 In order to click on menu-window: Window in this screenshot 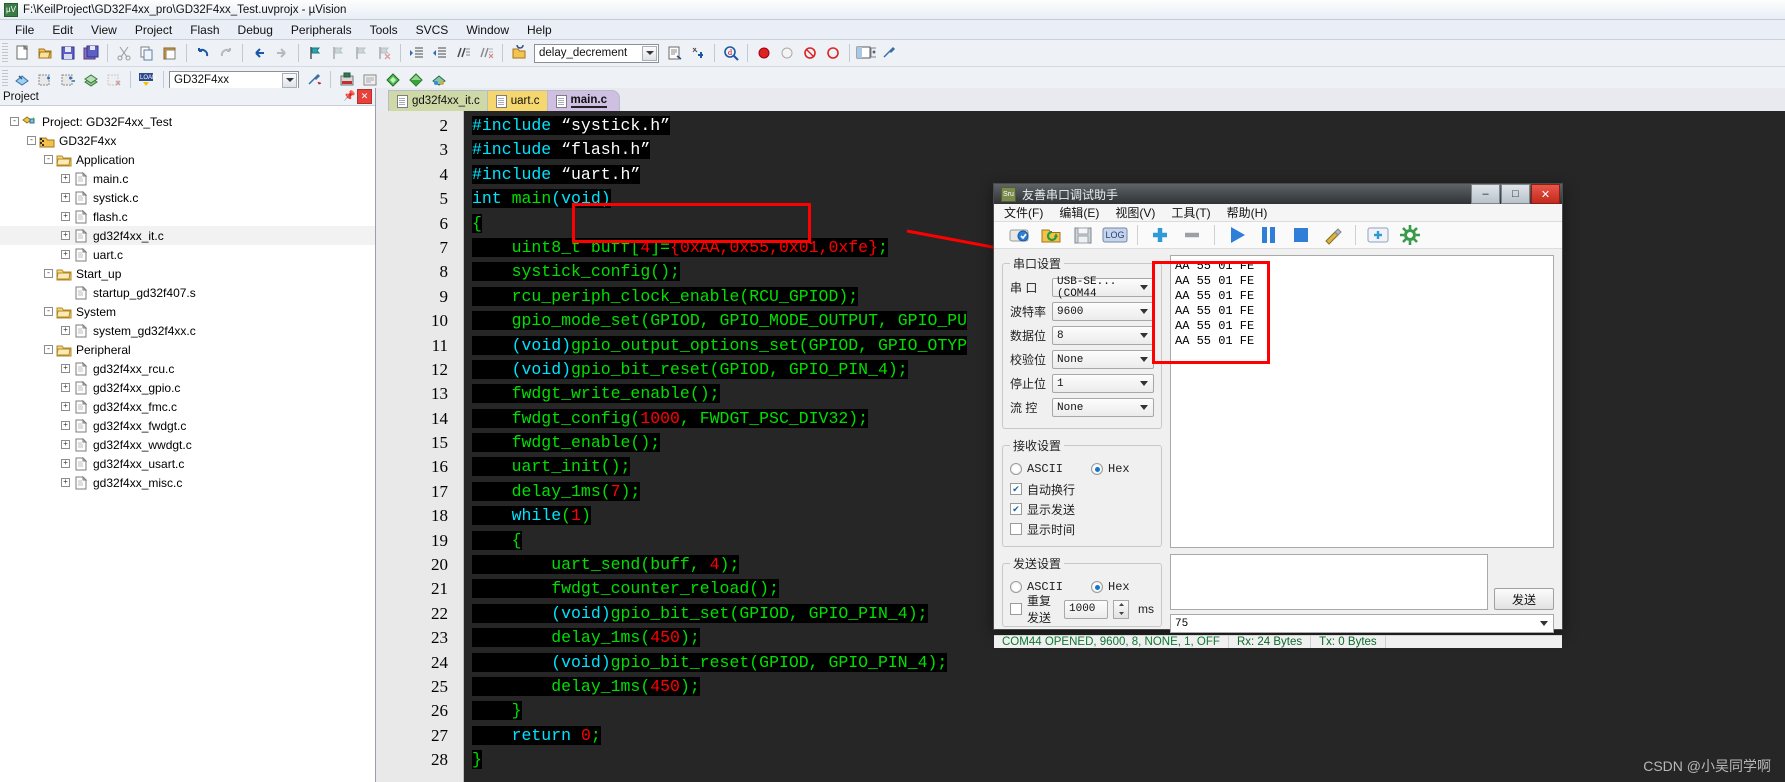, I will do `click(487, 30)`.